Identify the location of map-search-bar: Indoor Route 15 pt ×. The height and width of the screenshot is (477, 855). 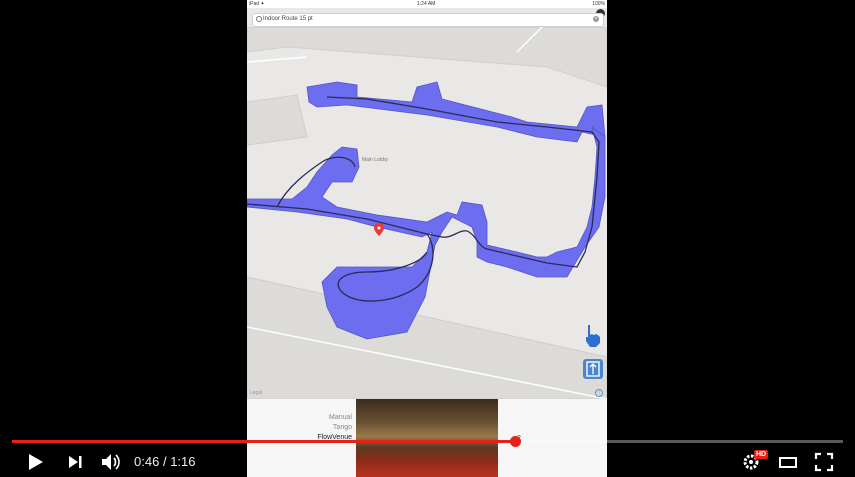
(428, 20).